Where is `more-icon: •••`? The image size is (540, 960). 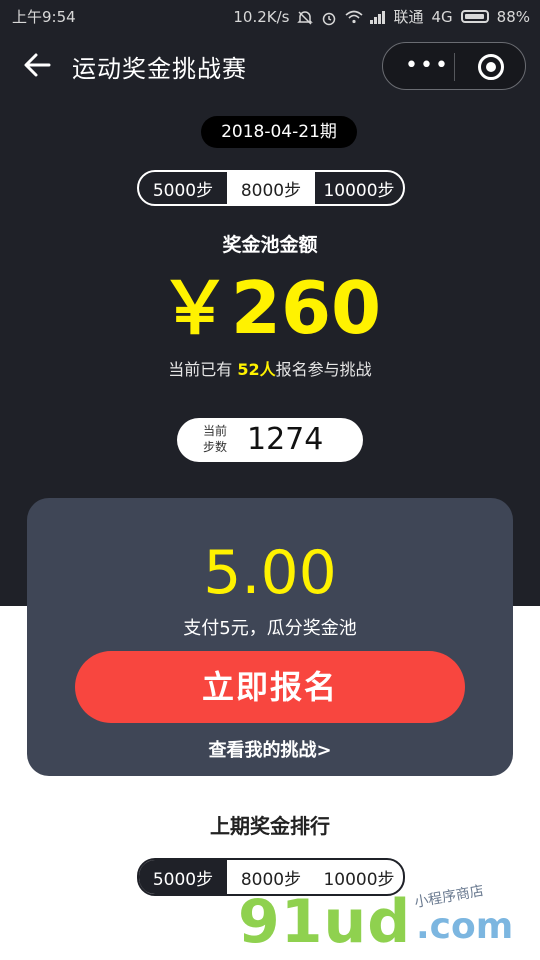 more-icon: ••• is located at coordinates (427, 66).